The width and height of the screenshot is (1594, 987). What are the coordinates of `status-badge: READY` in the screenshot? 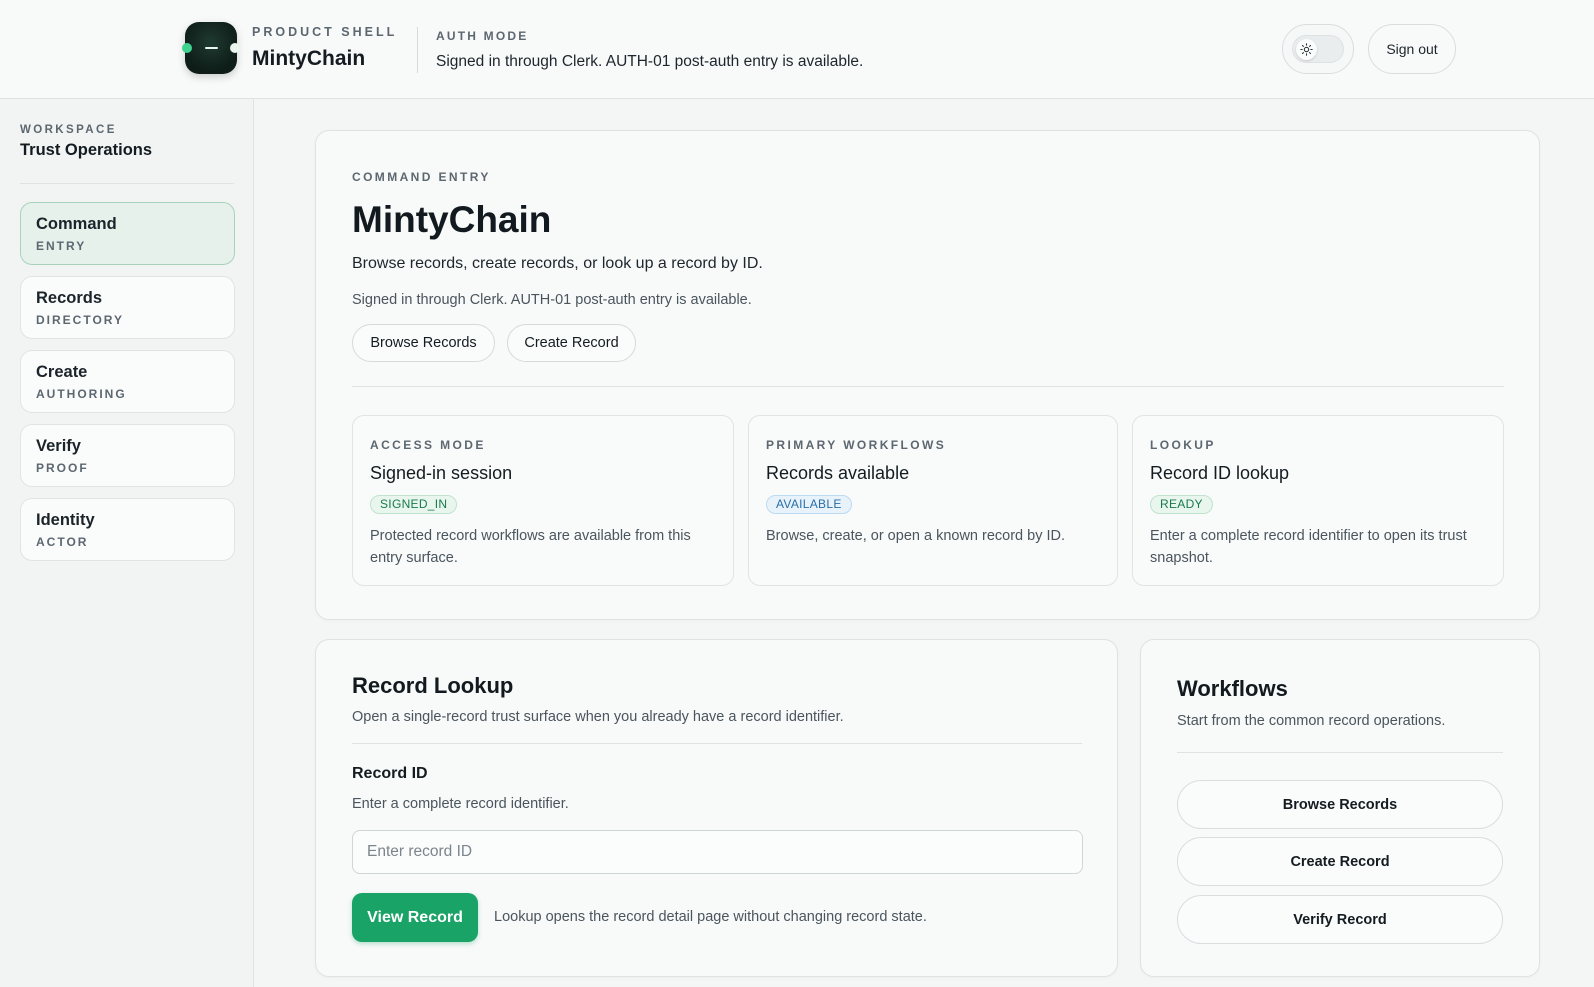 It's located at (1181, 504).